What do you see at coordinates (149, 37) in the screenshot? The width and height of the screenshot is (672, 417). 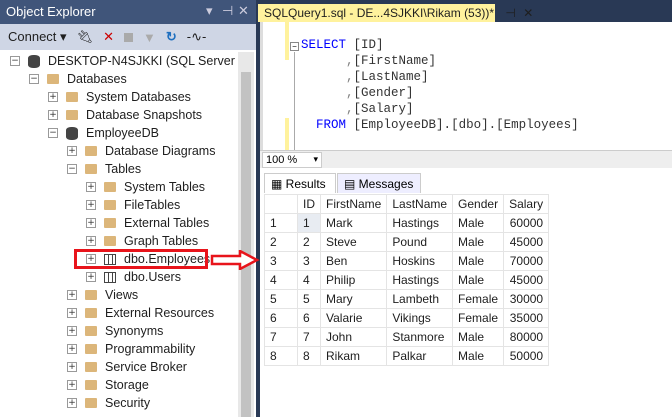 I see `filter-icon: ▼` at bounding box center [149, 37].